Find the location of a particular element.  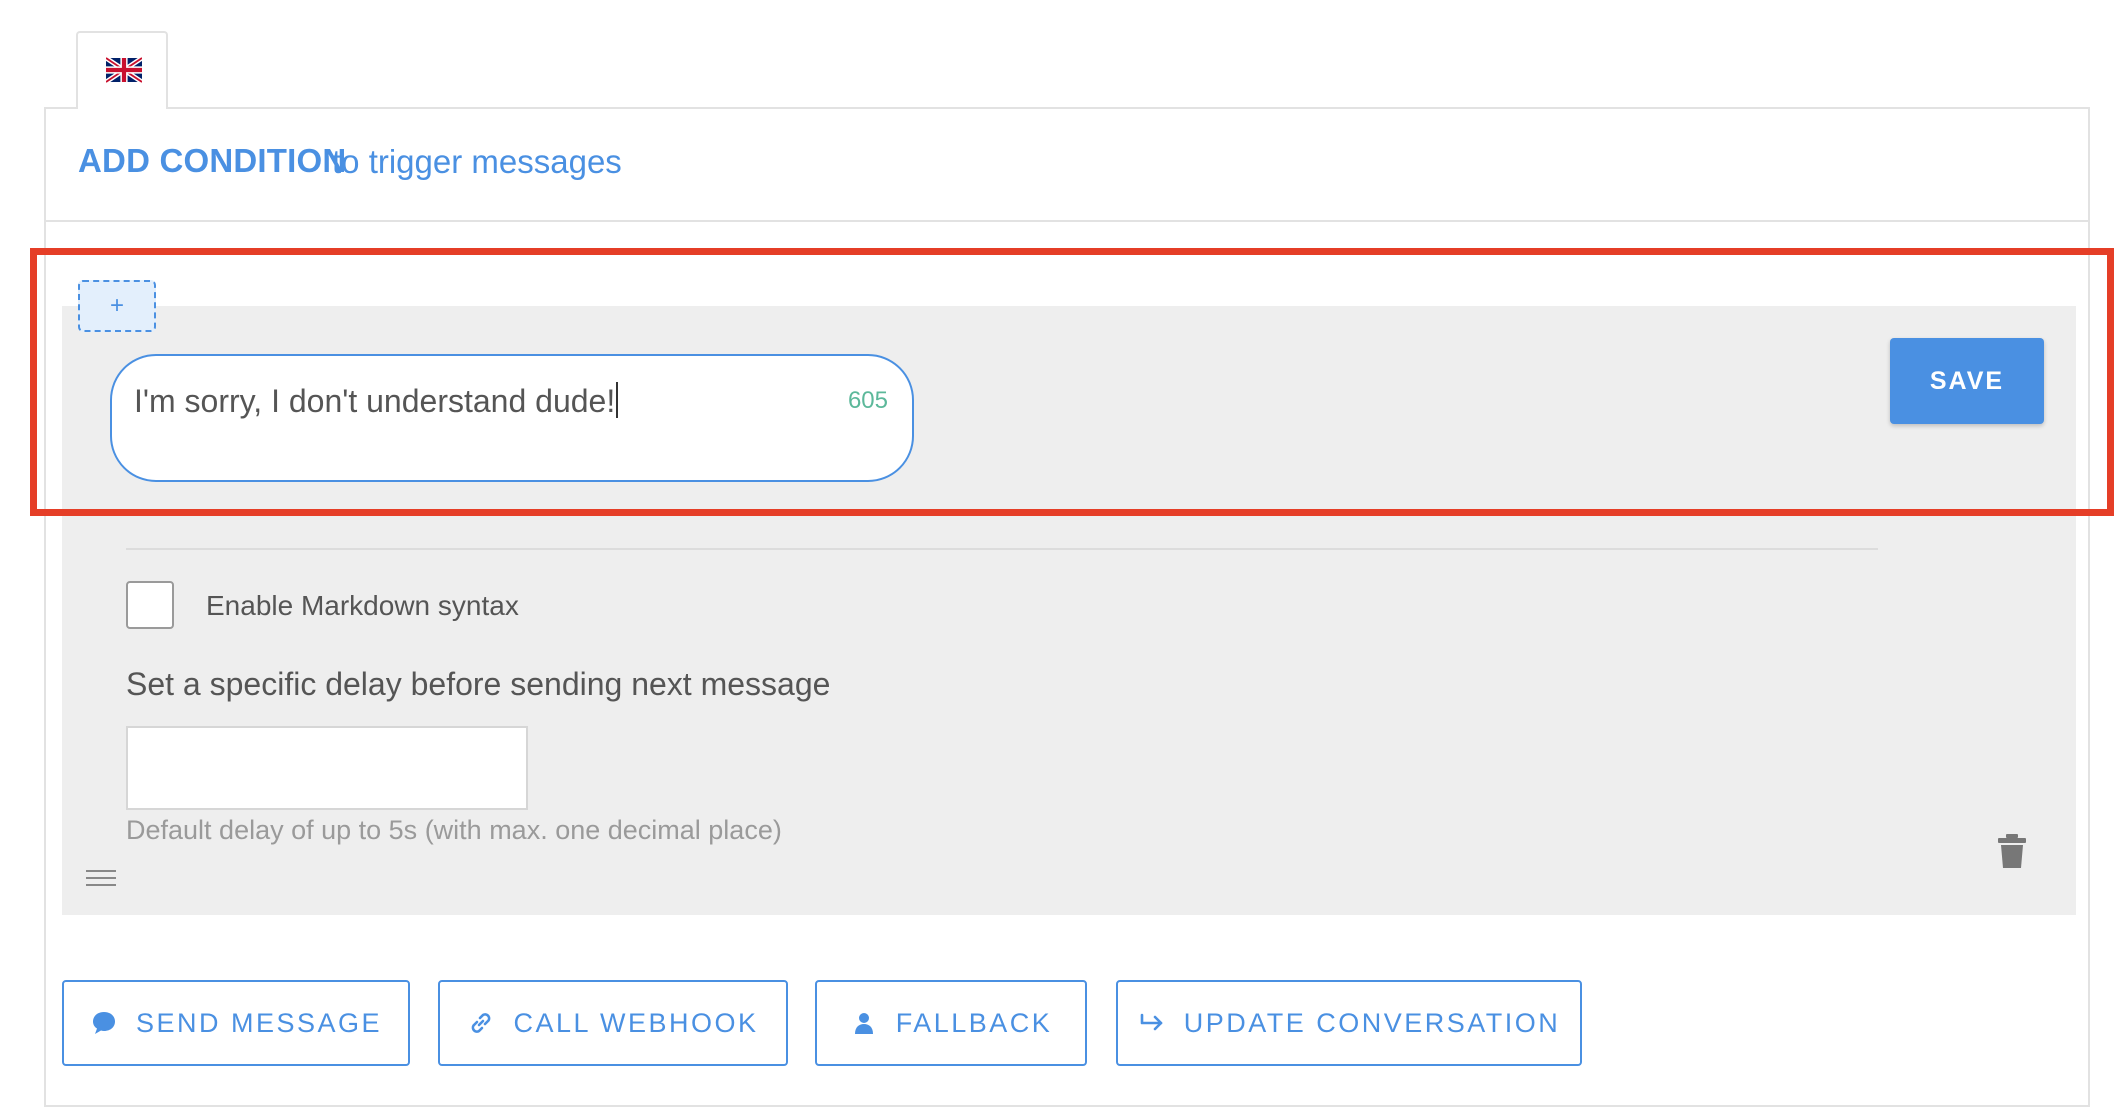

header-divider is located at coordinates (1067, 221).